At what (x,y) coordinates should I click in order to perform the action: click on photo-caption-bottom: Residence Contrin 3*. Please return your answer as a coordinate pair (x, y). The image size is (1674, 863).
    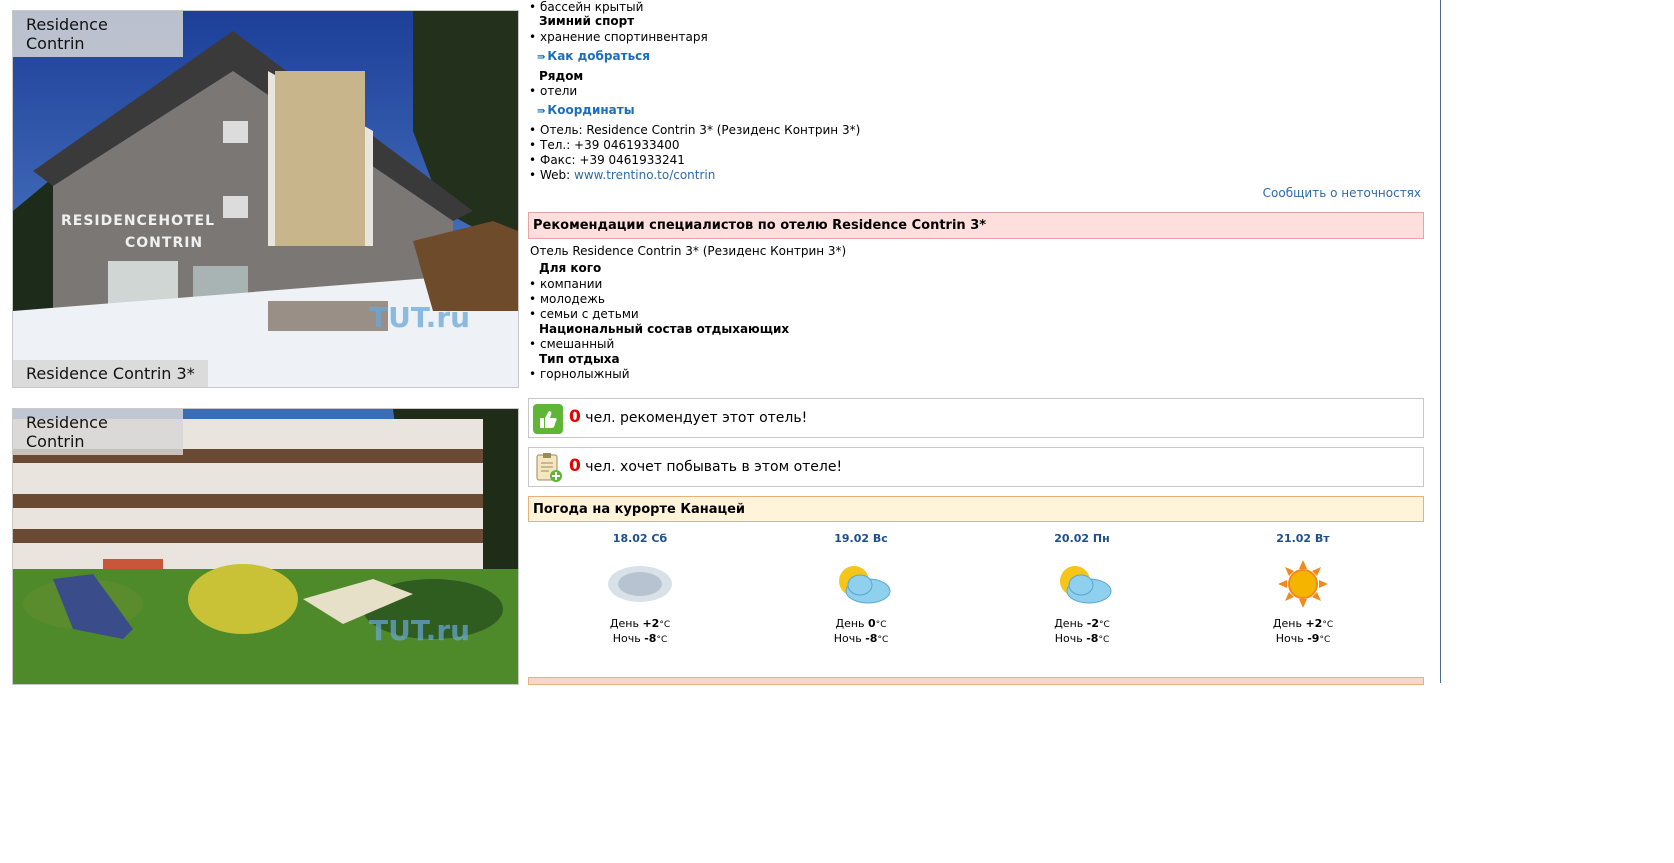
    Looking at the image, I should click on (110, 373).